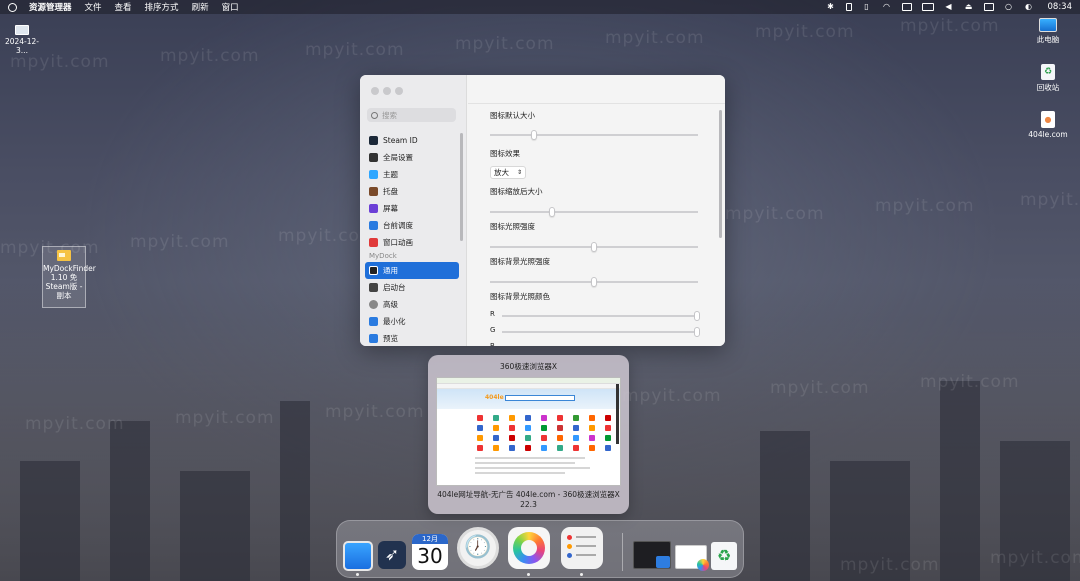 This screenshot has width=1080, height=581. Describe the element at coordinates (848, 7) in the screenshot. I see `battery-icon` at that location.